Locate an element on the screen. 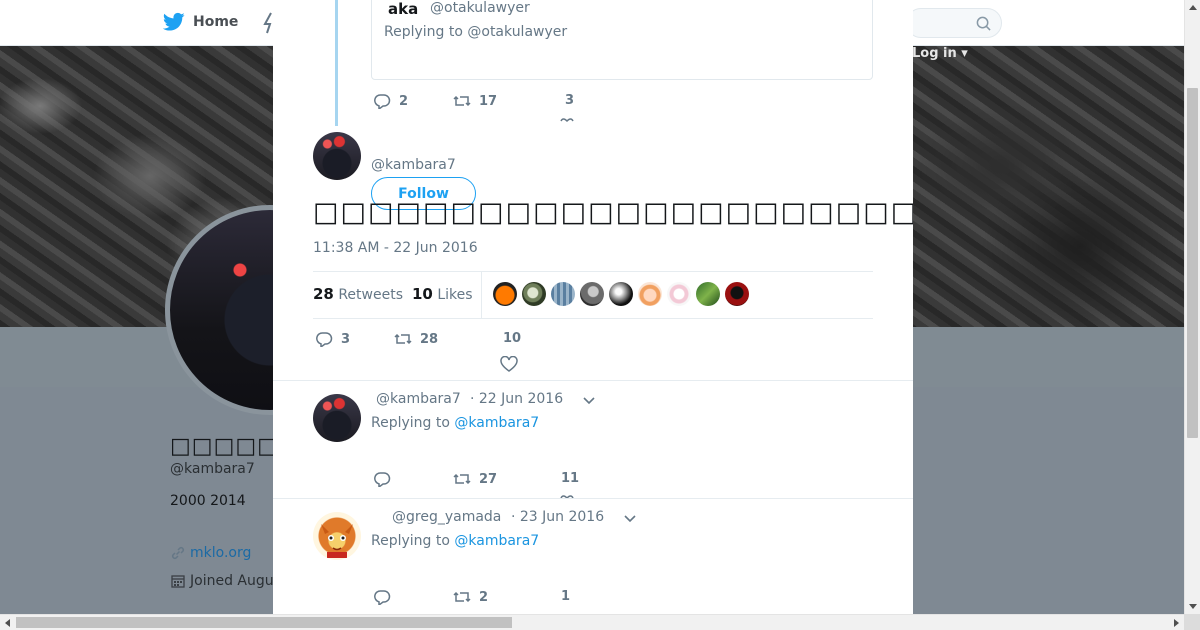  scrollbar-corner is located at coordinates (1192, 622).